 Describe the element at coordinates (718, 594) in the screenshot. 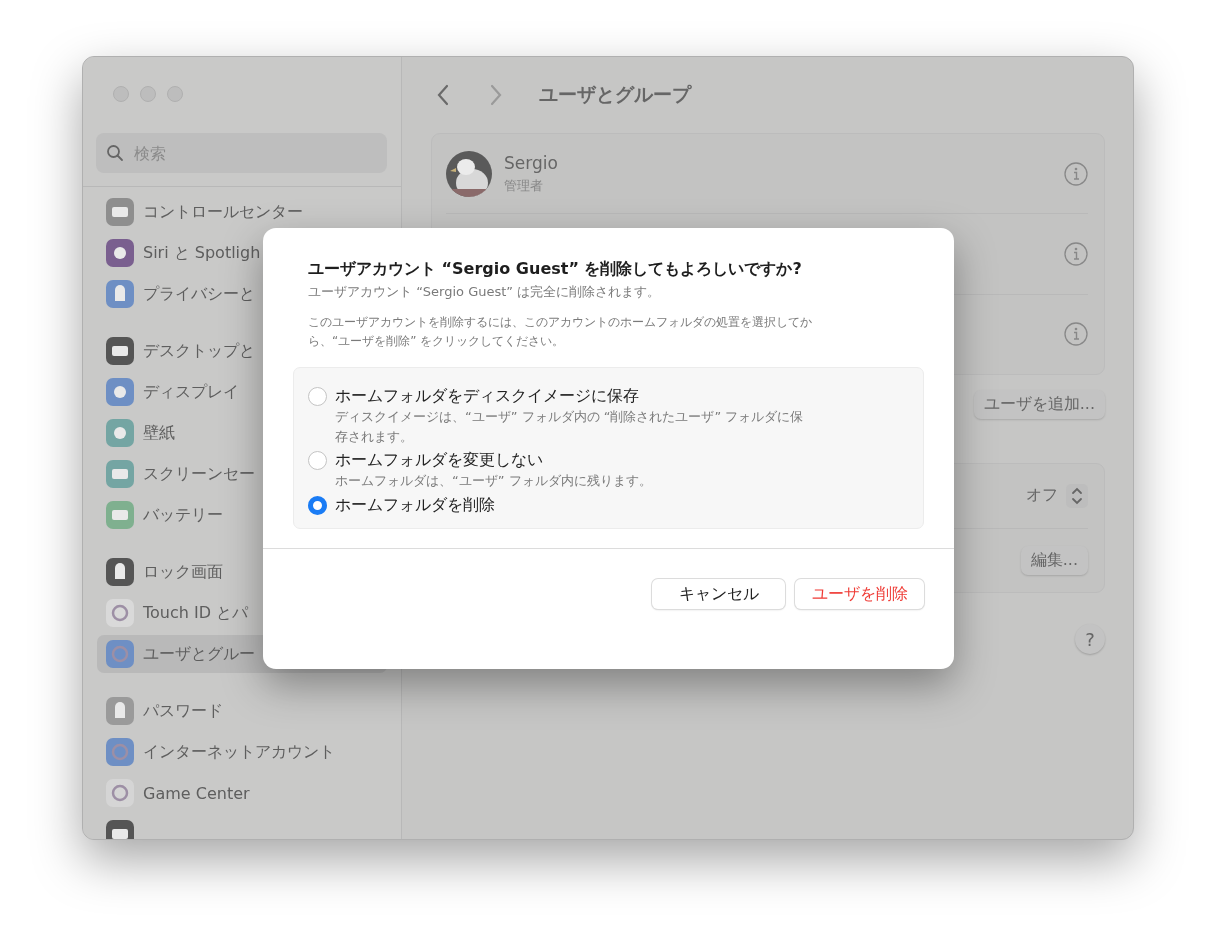

I see `cancel-button: キャンセル` at that location.